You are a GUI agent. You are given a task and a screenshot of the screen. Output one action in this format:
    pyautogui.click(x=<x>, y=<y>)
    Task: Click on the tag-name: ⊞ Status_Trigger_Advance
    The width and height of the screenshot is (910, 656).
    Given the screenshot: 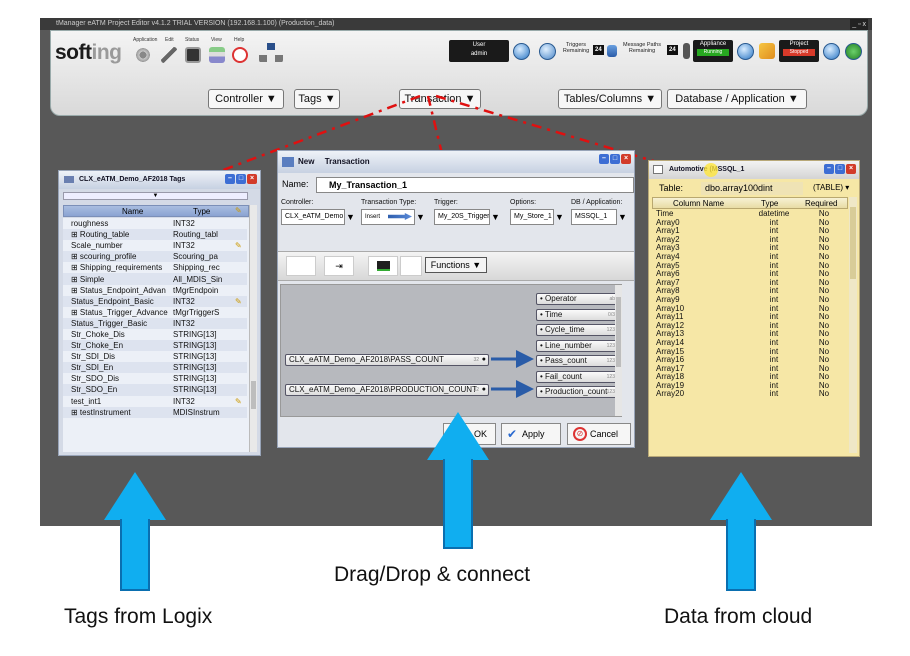 What is the action you would take?
    pyautogui.click(x=119, y=312)
    